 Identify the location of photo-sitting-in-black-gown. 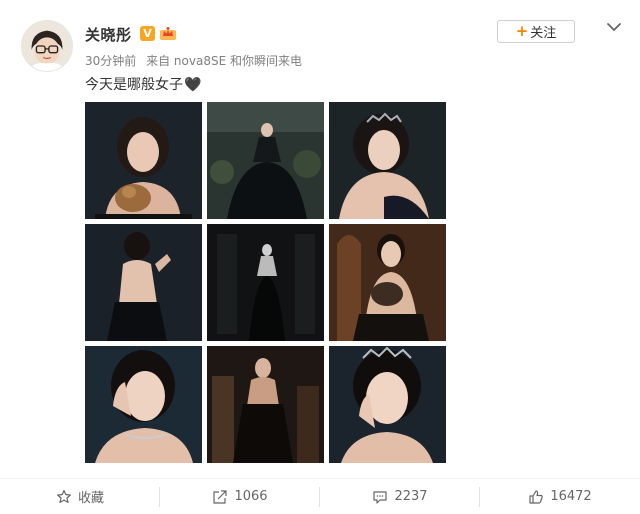
(265, 160).